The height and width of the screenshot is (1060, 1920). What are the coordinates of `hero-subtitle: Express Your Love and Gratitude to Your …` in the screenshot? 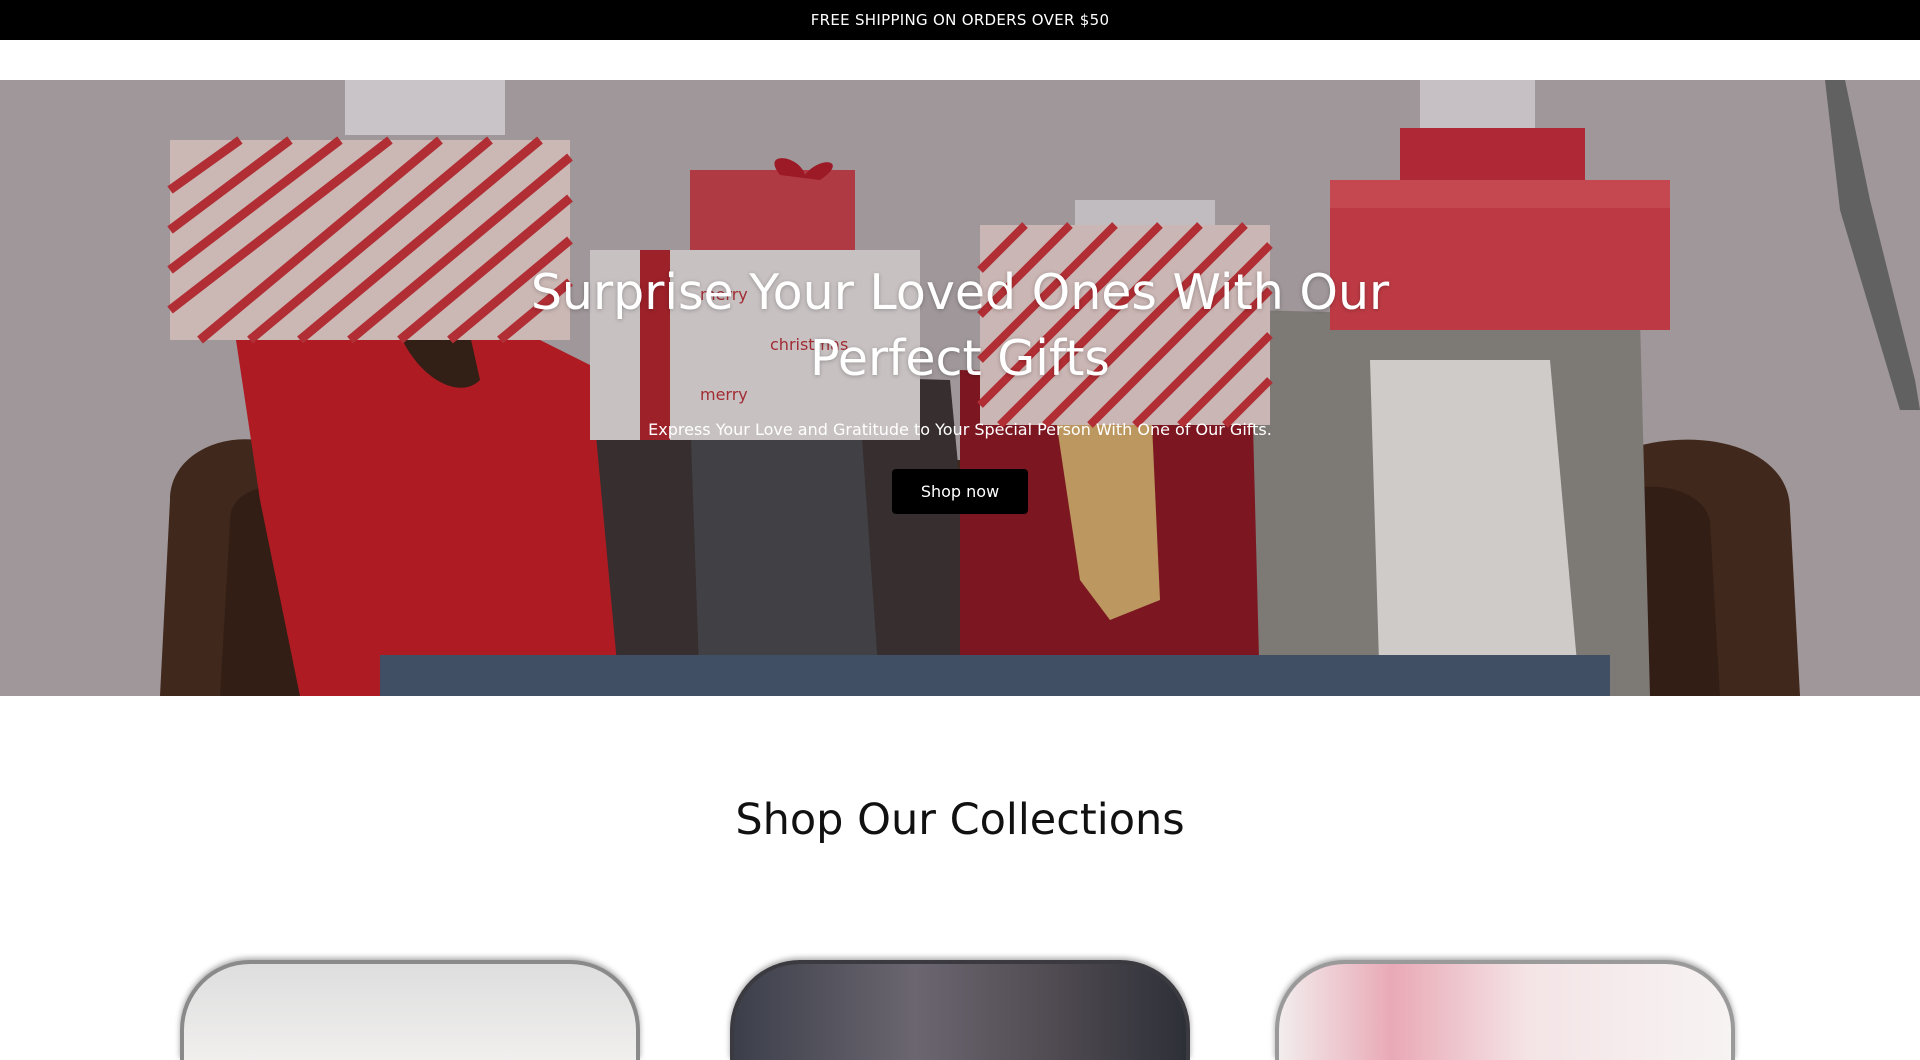 It's located at (960, 429).